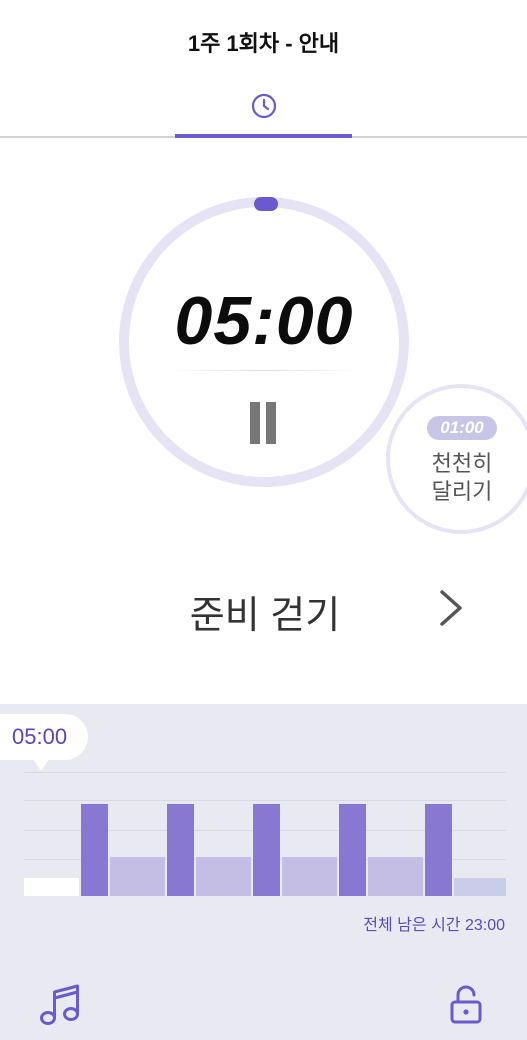 This screenshot has width=527, height=1040. What do you see at coordinates (264, 370) in the screenshot?
I see `timer-divider` at bounding box center [264, 370].